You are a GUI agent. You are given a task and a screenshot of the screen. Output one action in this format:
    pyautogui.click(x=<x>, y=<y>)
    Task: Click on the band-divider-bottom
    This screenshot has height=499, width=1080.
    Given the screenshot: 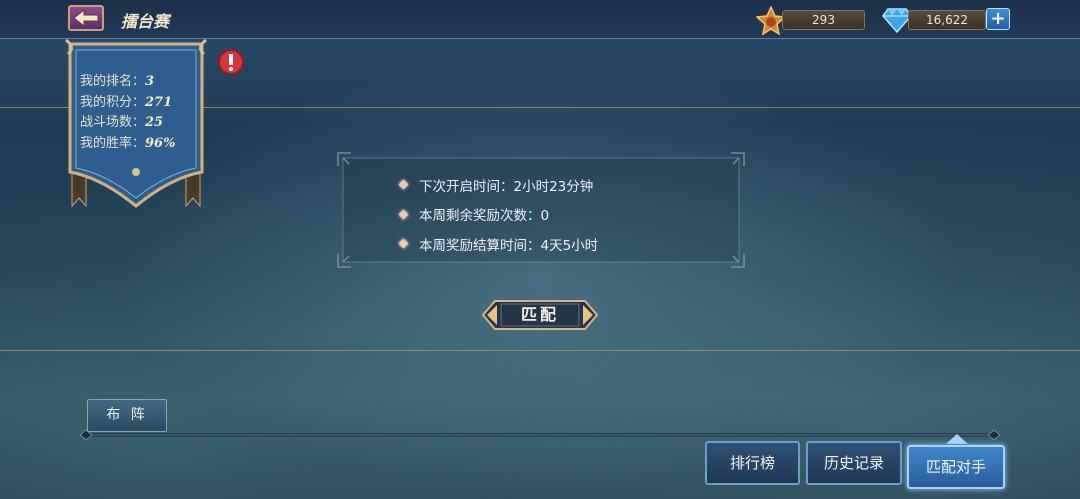 What is the action you would take?
    pyautogui.click(x=540, y=350)
    